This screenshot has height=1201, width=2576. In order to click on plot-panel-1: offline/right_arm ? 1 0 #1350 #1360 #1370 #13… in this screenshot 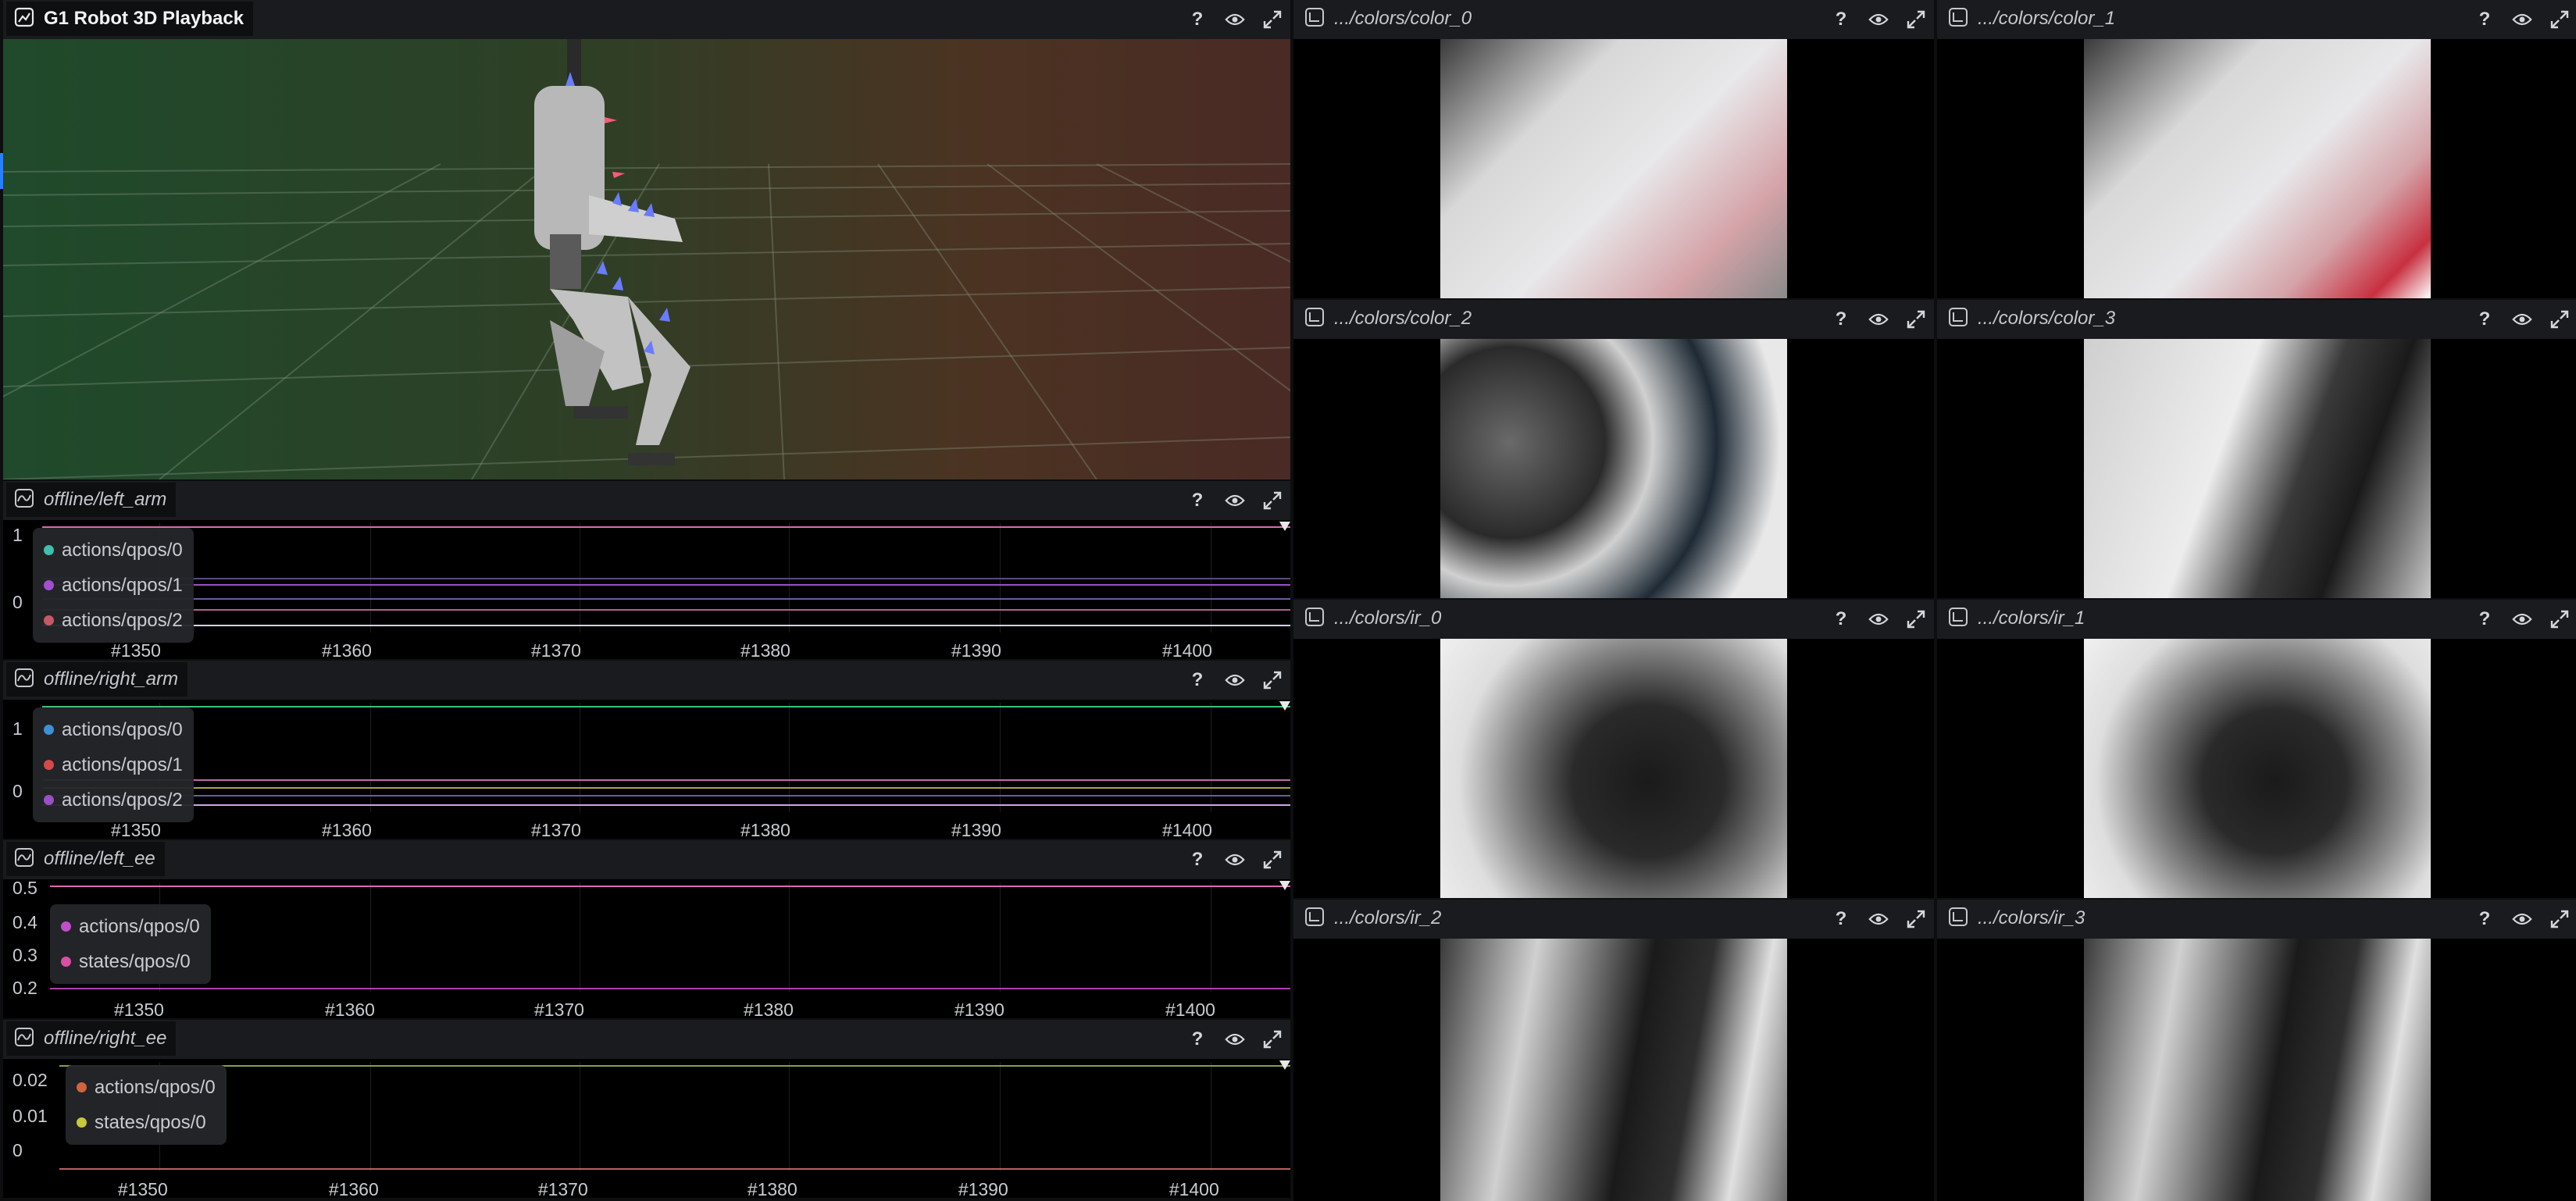, I will do `click(646, 750)`.